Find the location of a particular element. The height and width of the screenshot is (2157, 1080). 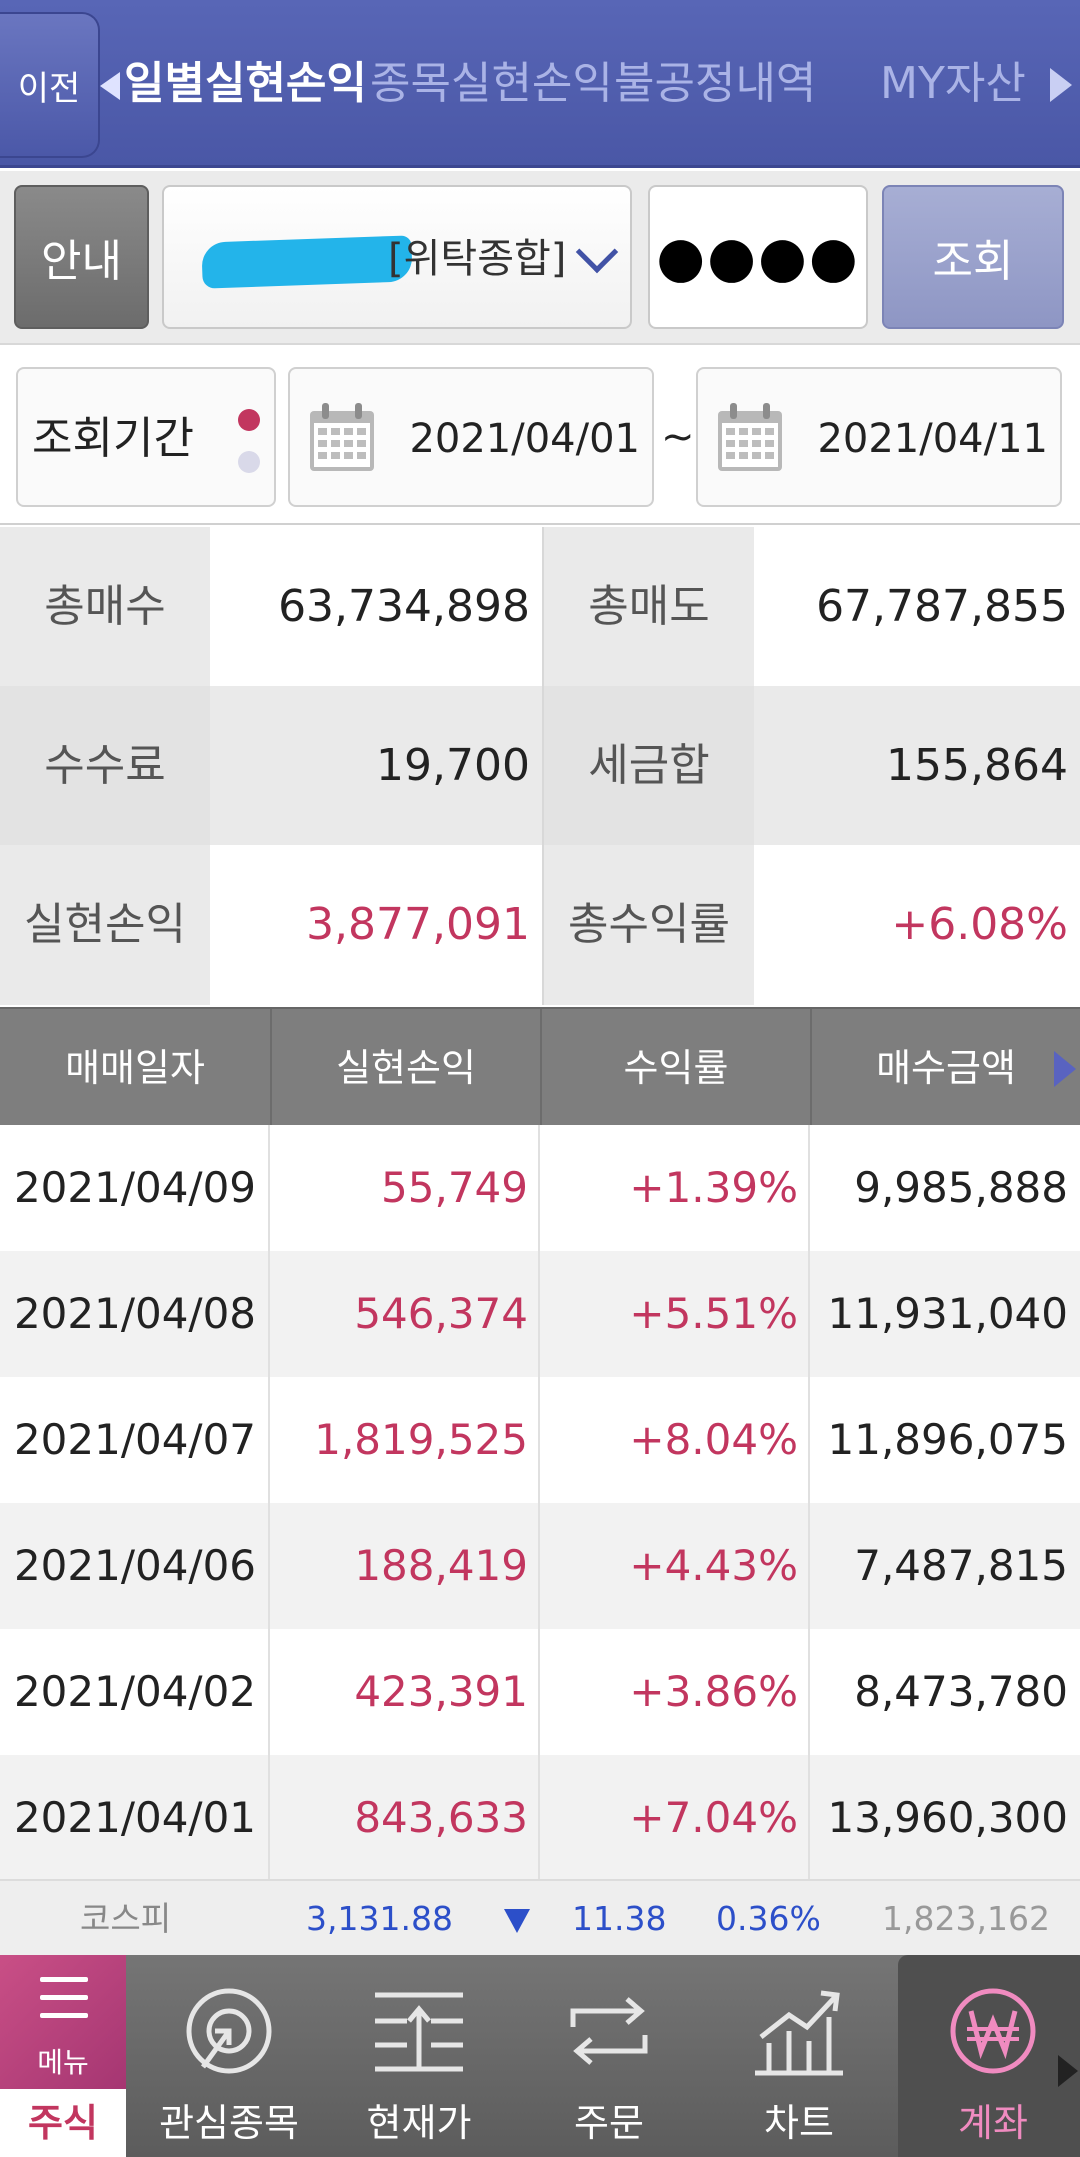

account-won-icon is located at coordinates (993, 2031).